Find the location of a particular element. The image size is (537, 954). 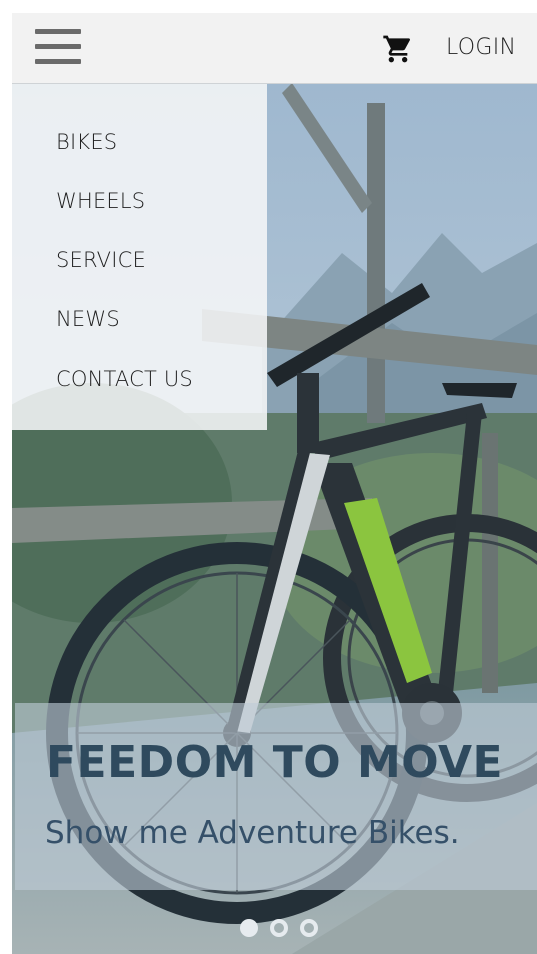

hamburger-menu-icon is located at coordinates (58, 48).